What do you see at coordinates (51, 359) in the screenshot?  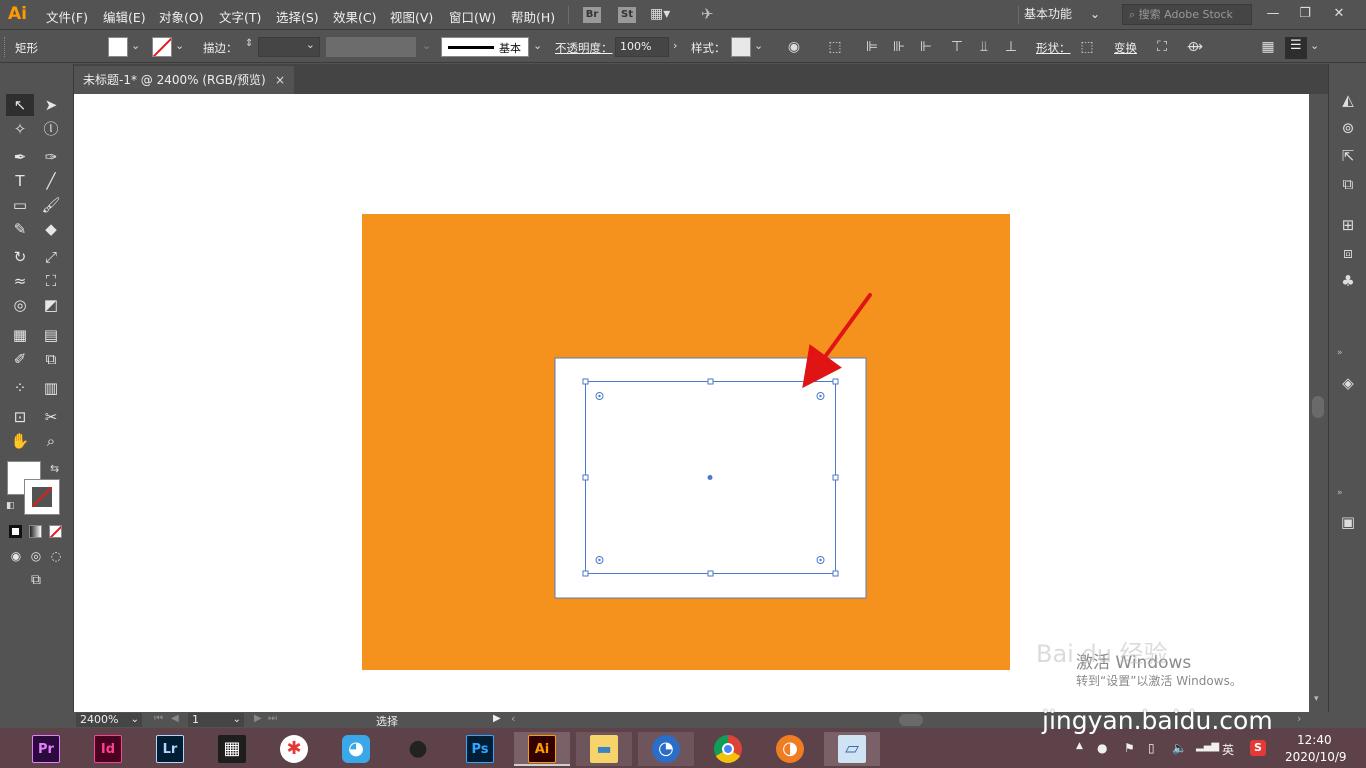 I see `blend-tool-icon: ⧉` at bounding box center [51, 359].